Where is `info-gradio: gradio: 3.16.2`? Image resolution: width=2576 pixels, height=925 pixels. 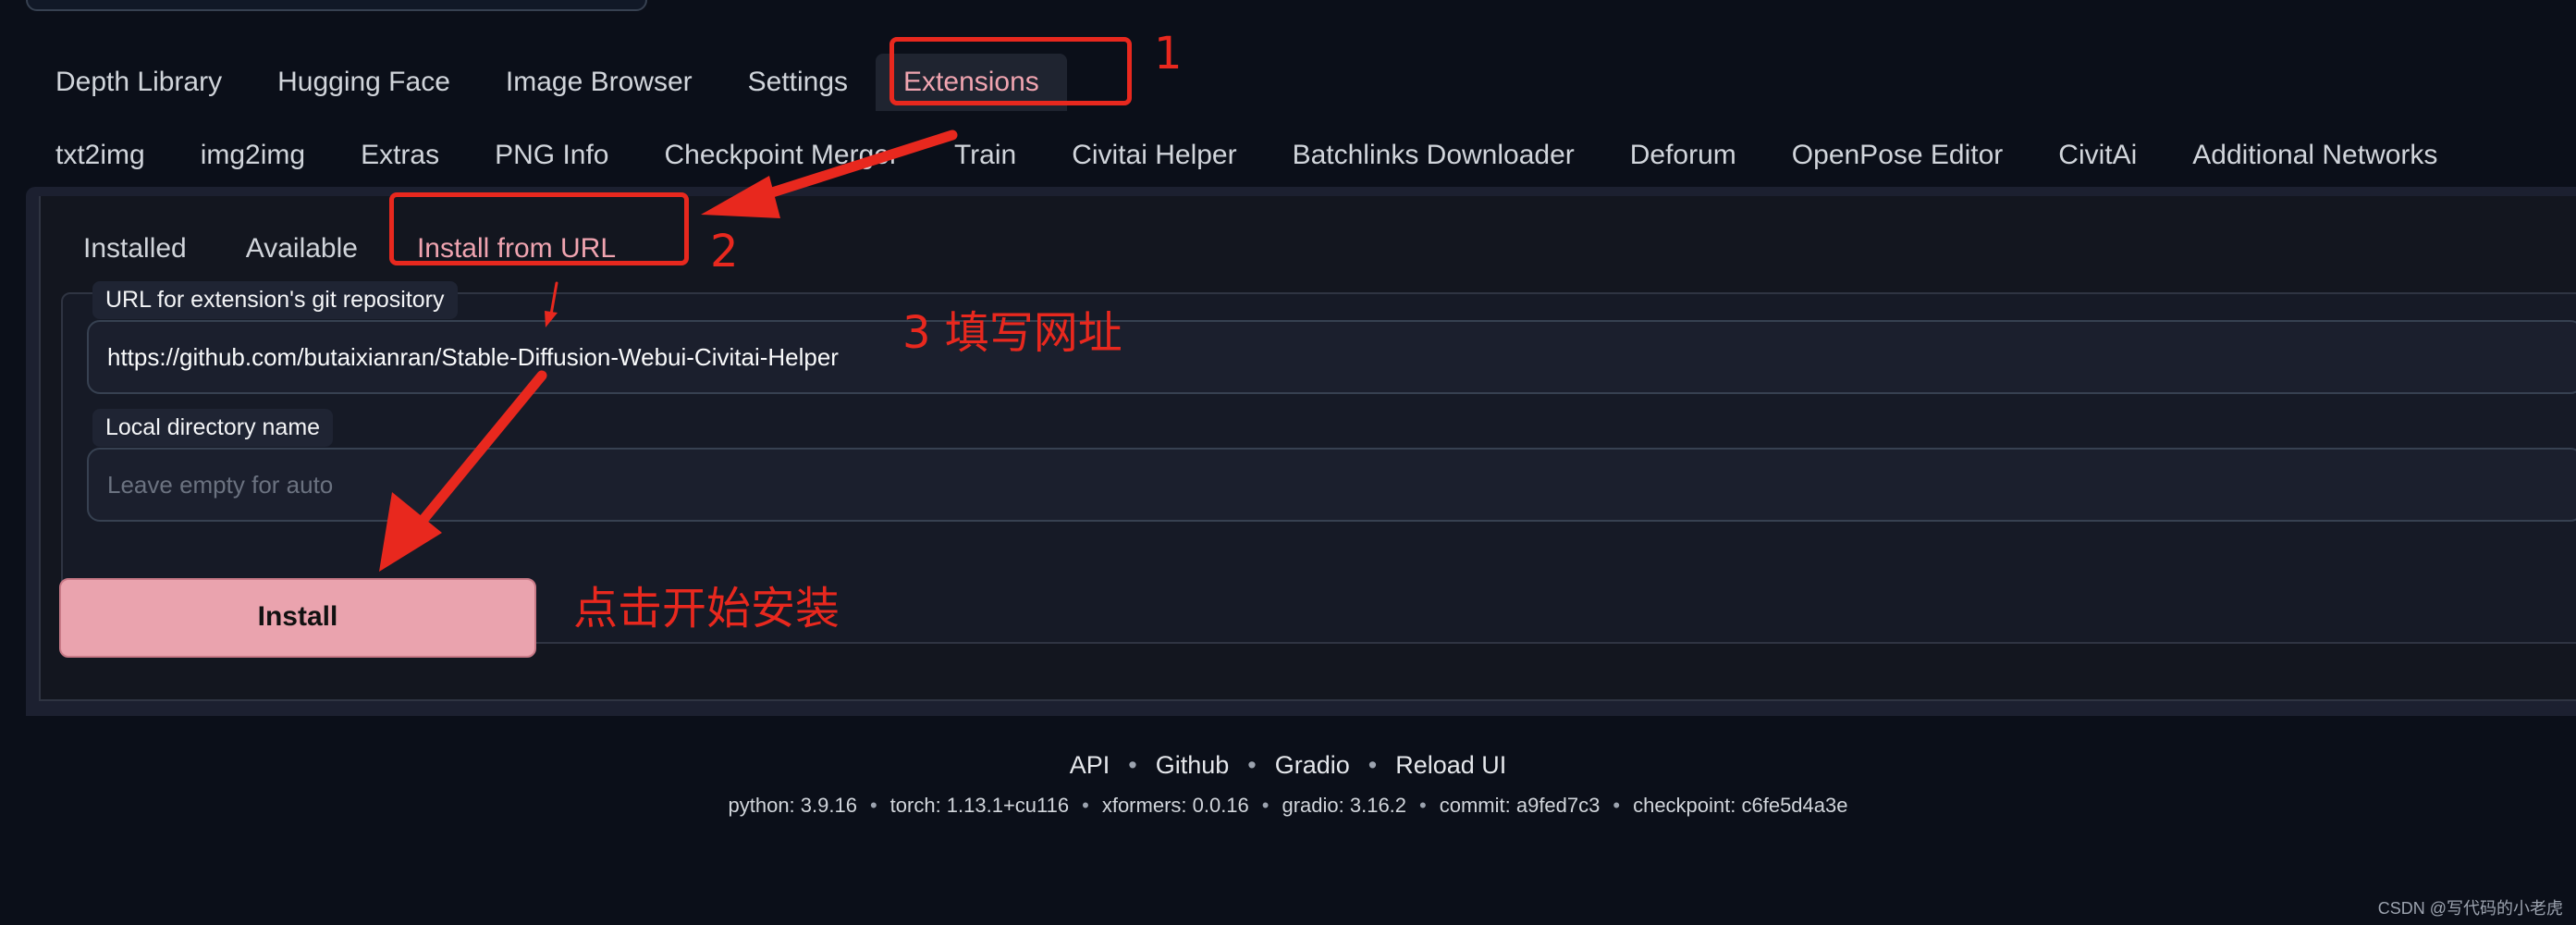 info-gradio: gradio: 3.16.2 is located at coordinates (1344, 806).